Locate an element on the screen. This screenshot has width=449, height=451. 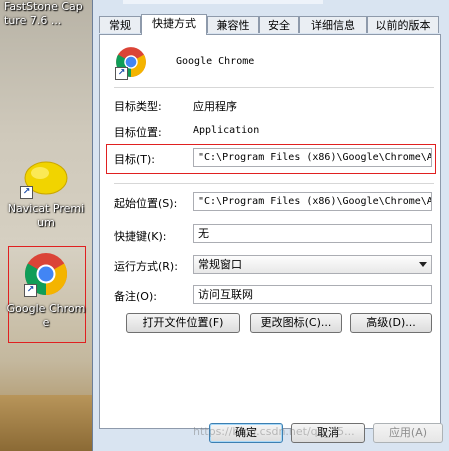
tab-label: 快捷方式 is located at coordinates (174, 23).